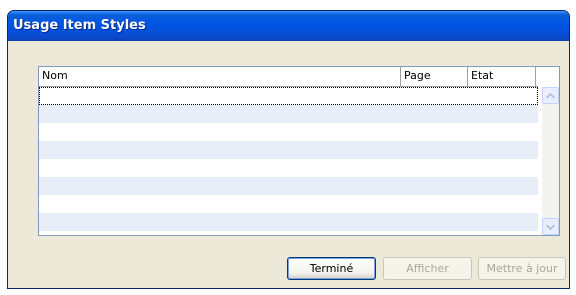  I want to click on scroll-down-button, so click(550, 226).